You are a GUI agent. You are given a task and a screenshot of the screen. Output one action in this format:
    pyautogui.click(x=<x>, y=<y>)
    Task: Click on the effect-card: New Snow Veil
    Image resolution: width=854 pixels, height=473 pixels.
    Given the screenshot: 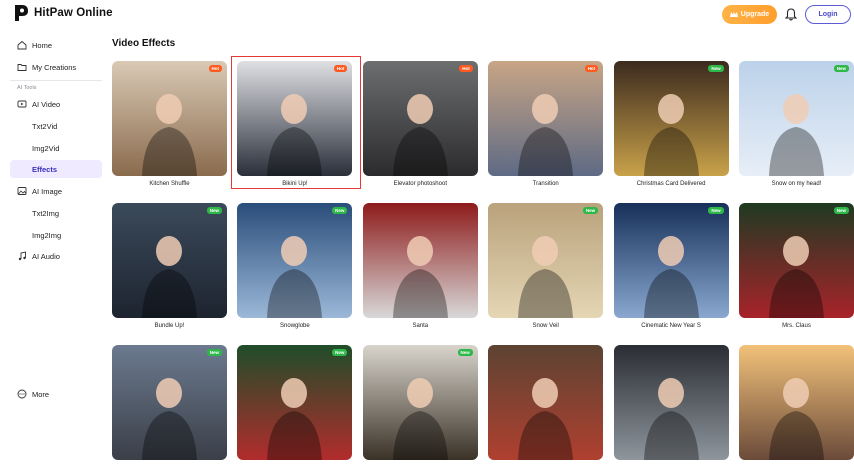 What is the action you would take?
    pyautogui.click(x=546, y=267)
    